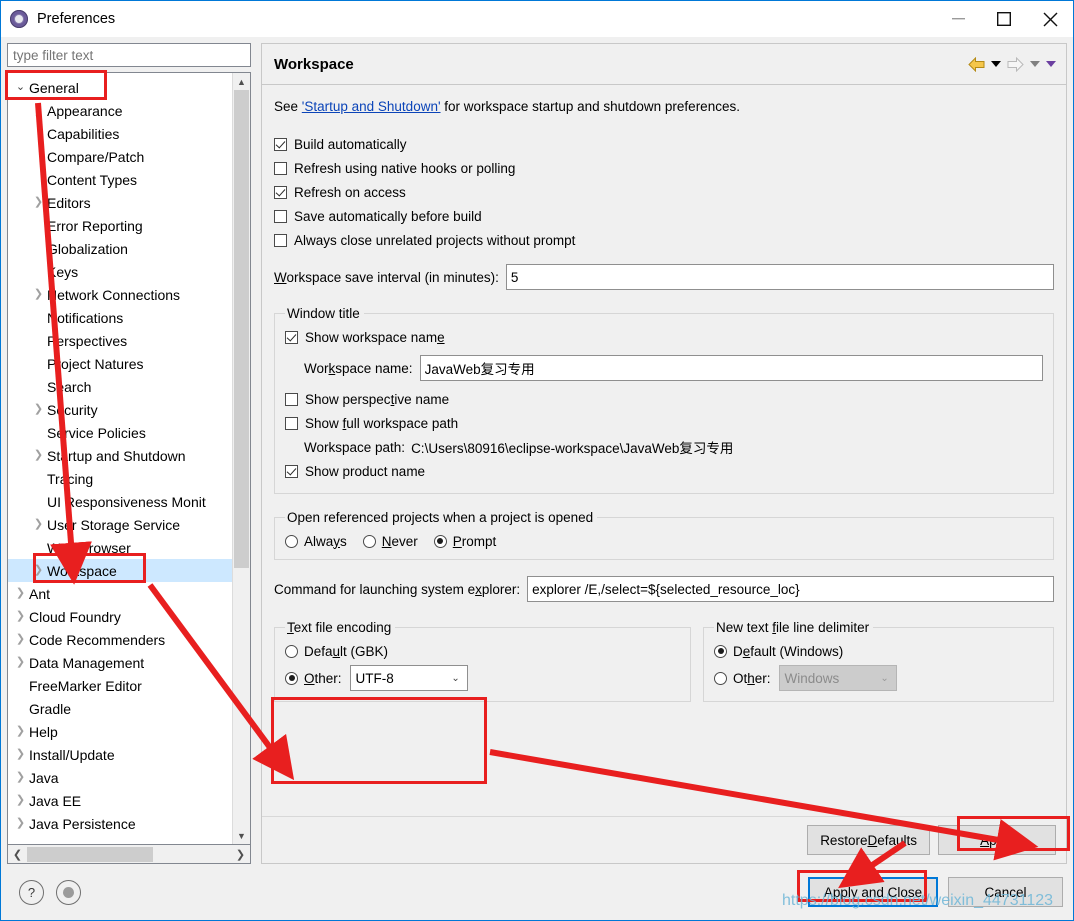 The image size is (1074, 921). Describe the element at coordinates (17, 854) in the screenshot. I see `scroll-left-icon: ❮` at that location.